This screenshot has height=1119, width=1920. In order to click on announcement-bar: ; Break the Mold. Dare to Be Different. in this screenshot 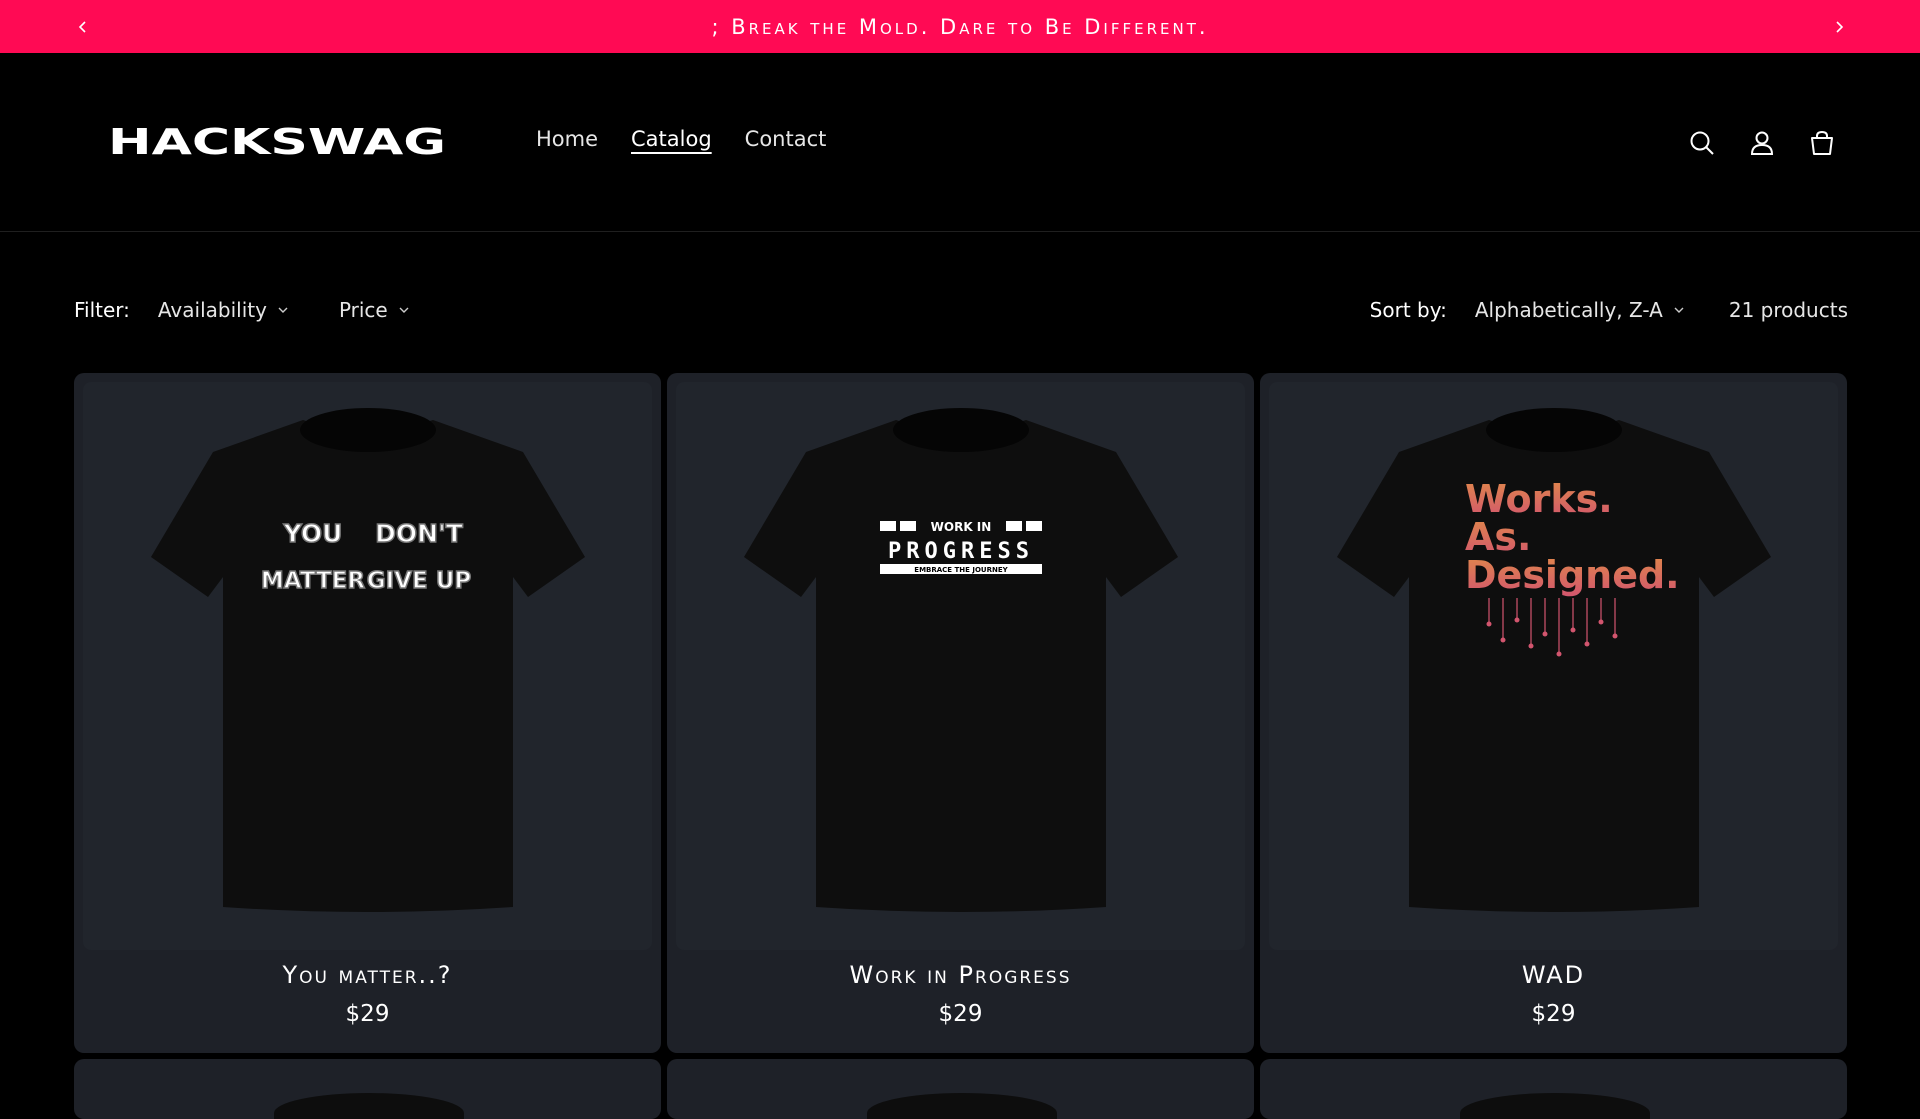, I will do `click(960, 26)`.